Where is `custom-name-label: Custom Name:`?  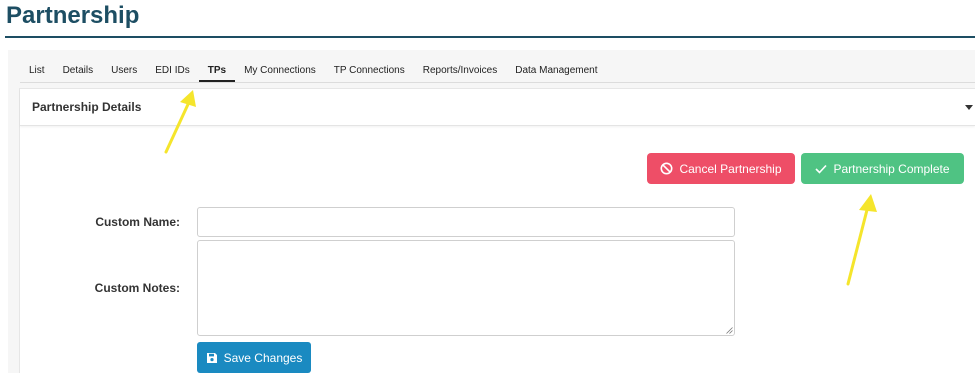 custom-name-label: Custom Name: is located at coordinates (137, 222).